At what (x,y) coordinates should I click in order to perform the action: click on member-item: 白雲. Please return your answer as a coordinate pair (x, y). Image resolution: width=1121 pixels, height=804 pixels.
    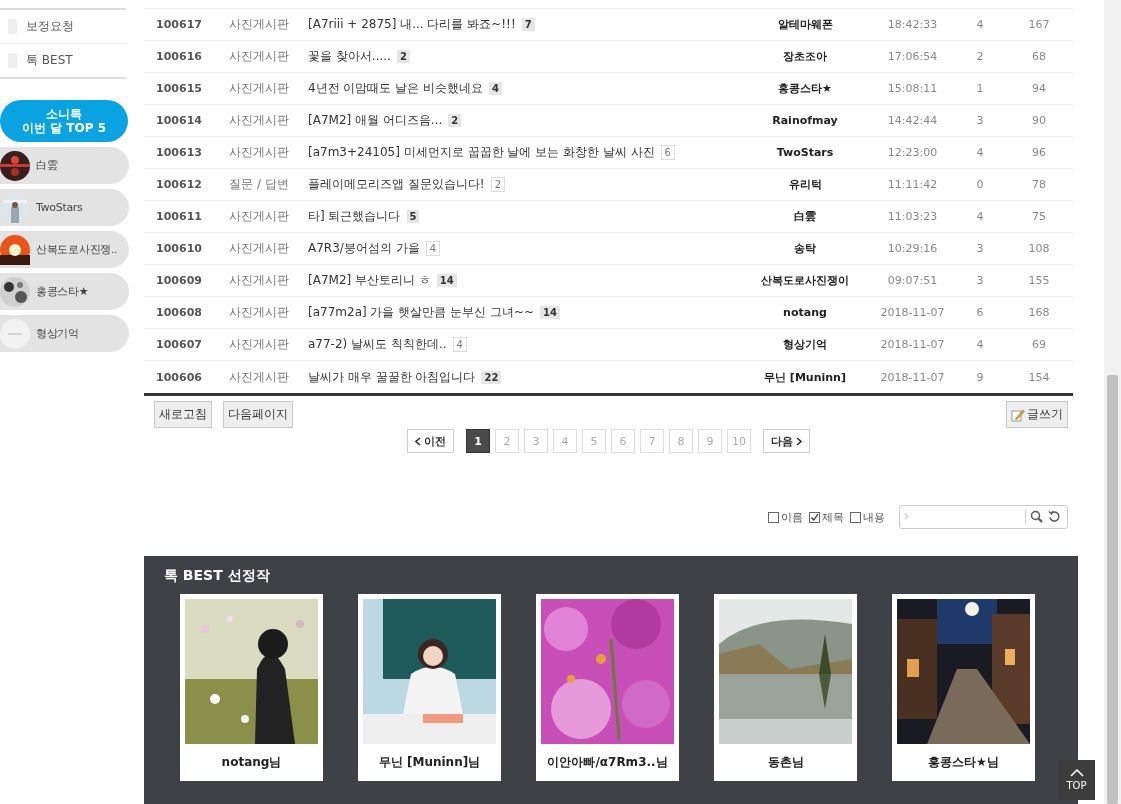
    Looking at the image, I should click on (64, 165).